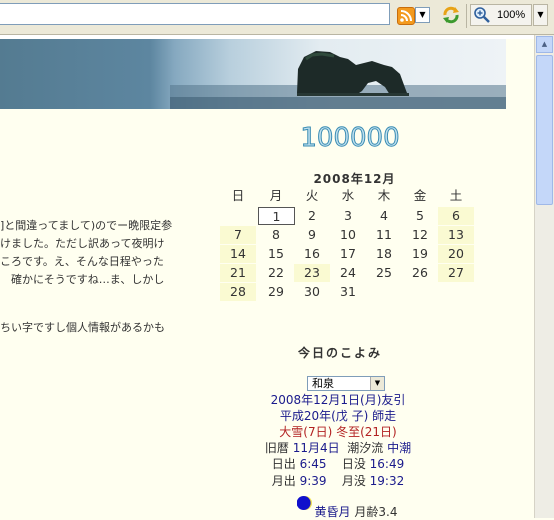  I want to click on koyomi-sekki-1: 大雪(7日), so click(305, 432).